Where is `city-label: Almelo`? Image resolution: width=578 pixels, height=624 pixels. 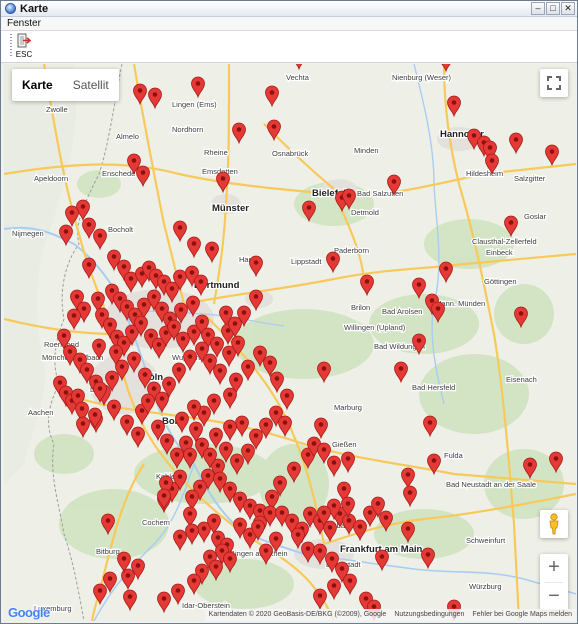
city-label: Almelo is located at coordinates (127, 136).